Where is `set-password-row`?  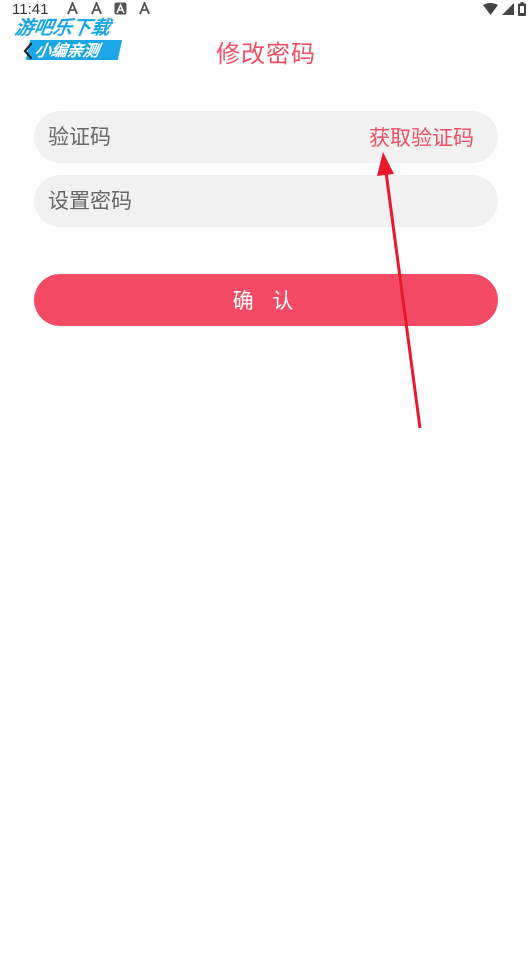 set-password-row is located at coordinates (266, 201).